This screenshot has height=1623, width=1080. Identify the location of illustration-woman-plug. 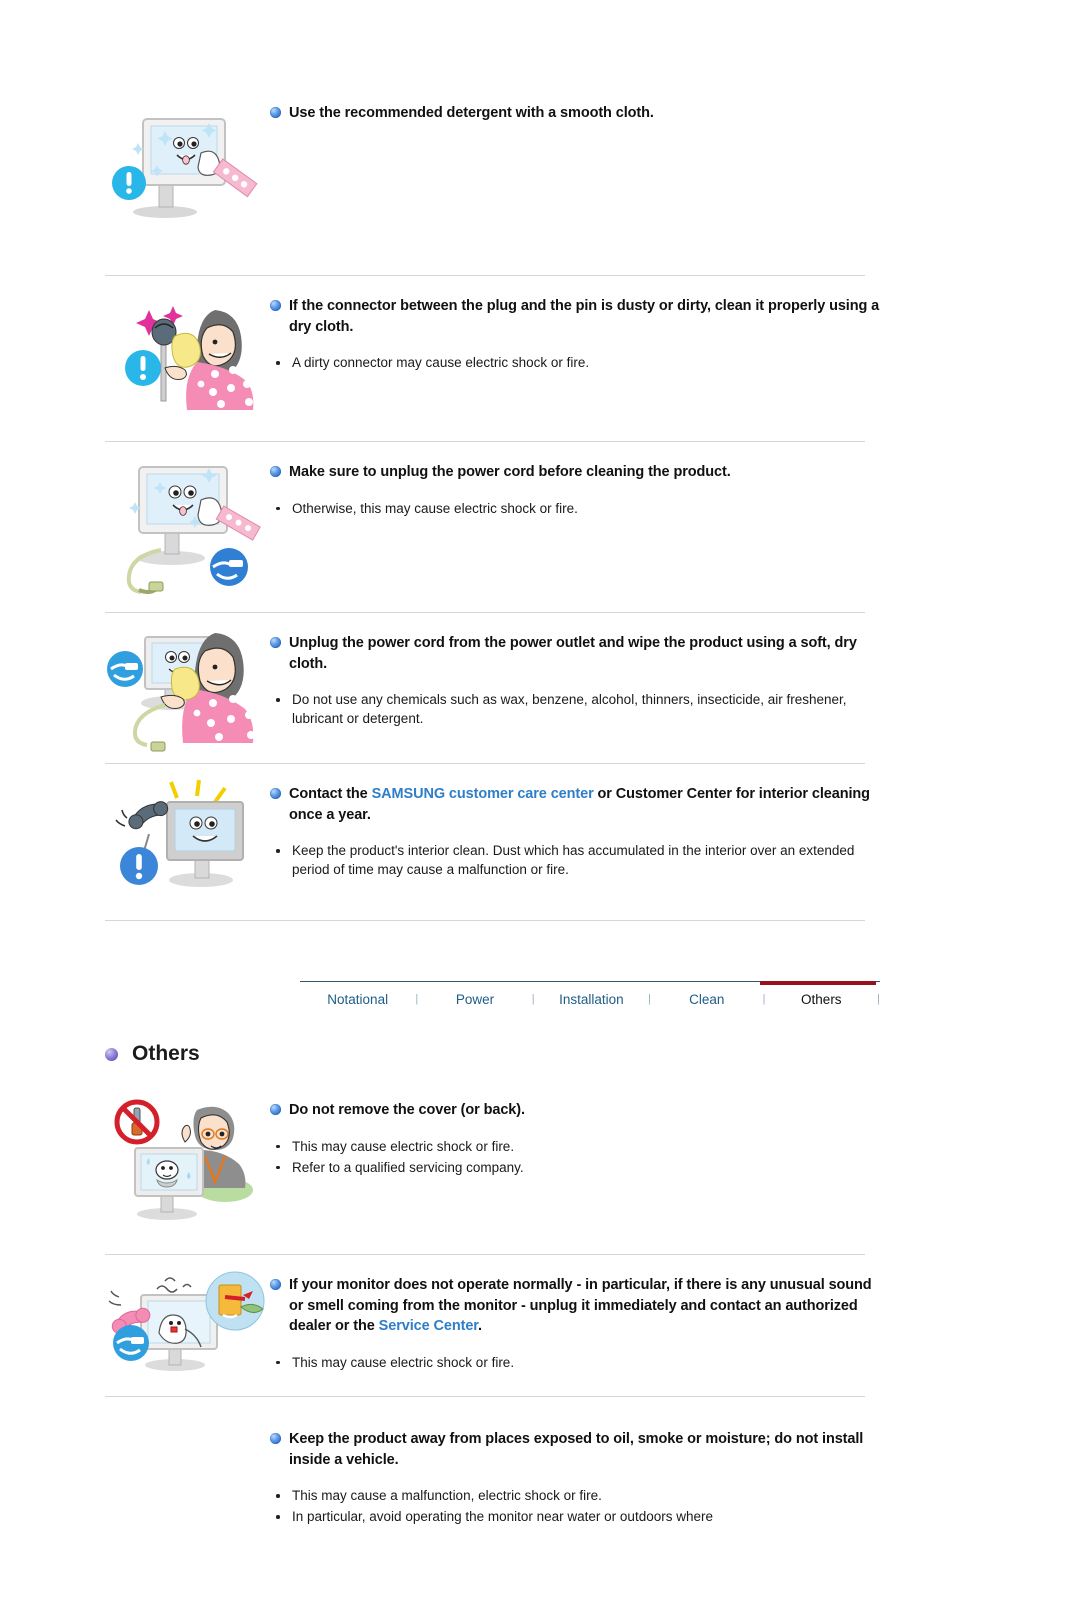
(189, 358).